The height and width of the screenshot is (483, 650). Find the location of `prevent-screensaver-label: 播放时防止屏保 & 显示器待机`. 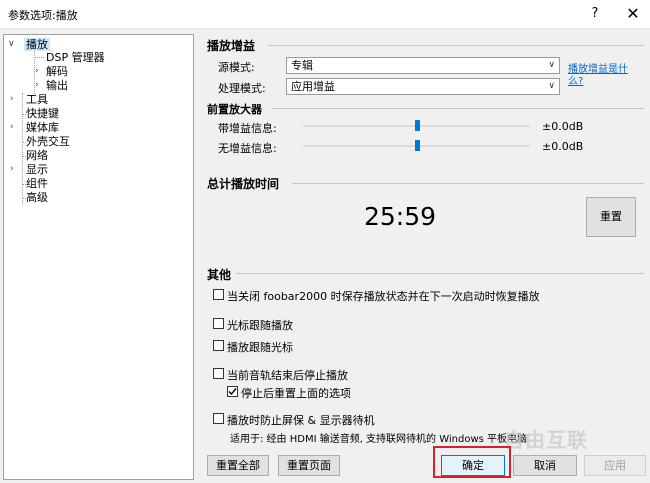

prevent-screensaver-label: 播放时防止屏保 & 显示器待机 is located at coordinates (301, 420).